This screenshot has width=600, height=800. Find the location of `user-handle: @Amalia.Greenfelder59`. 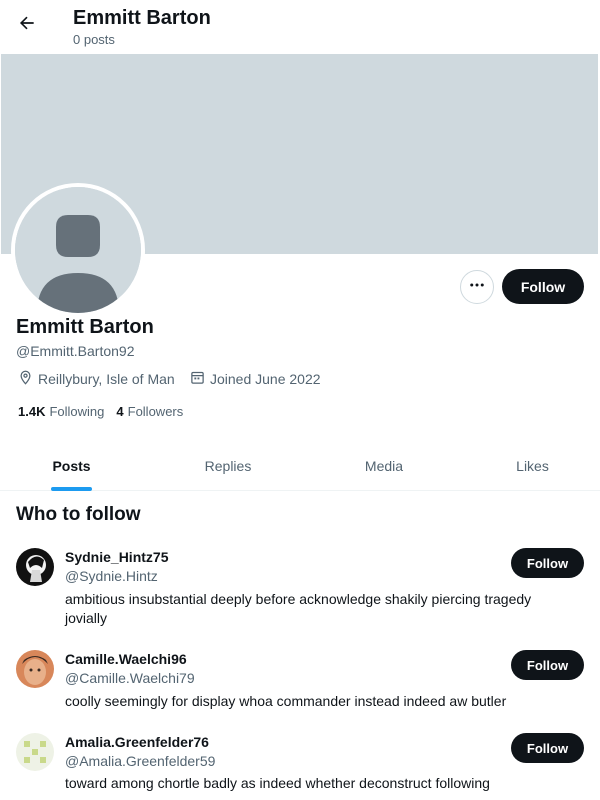

user-handle: @Amalia.Greenfelder59 is located at coordinates (140, 761).